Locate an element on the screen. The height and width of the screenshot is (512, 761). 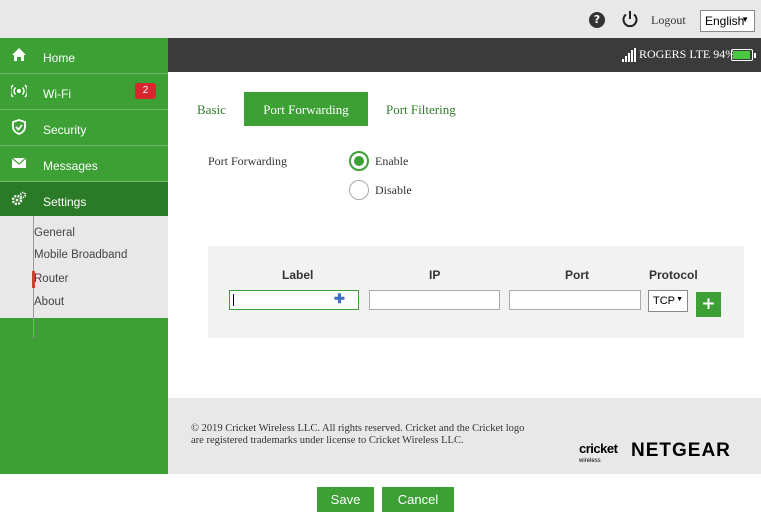
tab-port-forwarding: Port Forwarding is located at coordinates (306, 109).